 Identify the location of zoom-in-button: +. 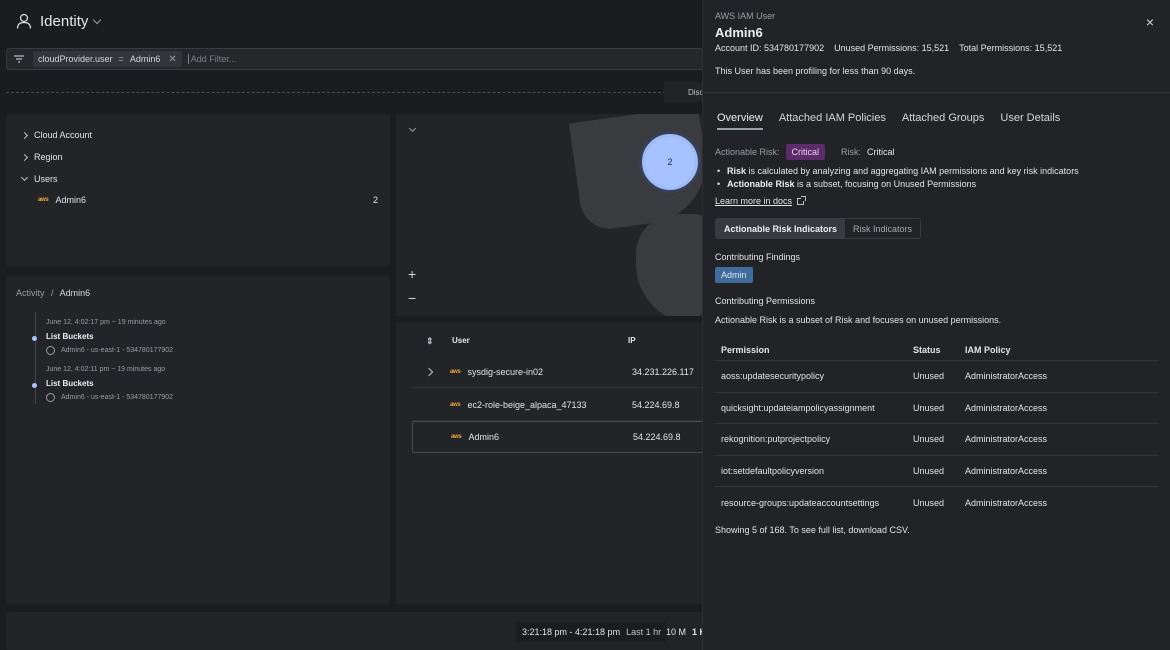
(412, 274).